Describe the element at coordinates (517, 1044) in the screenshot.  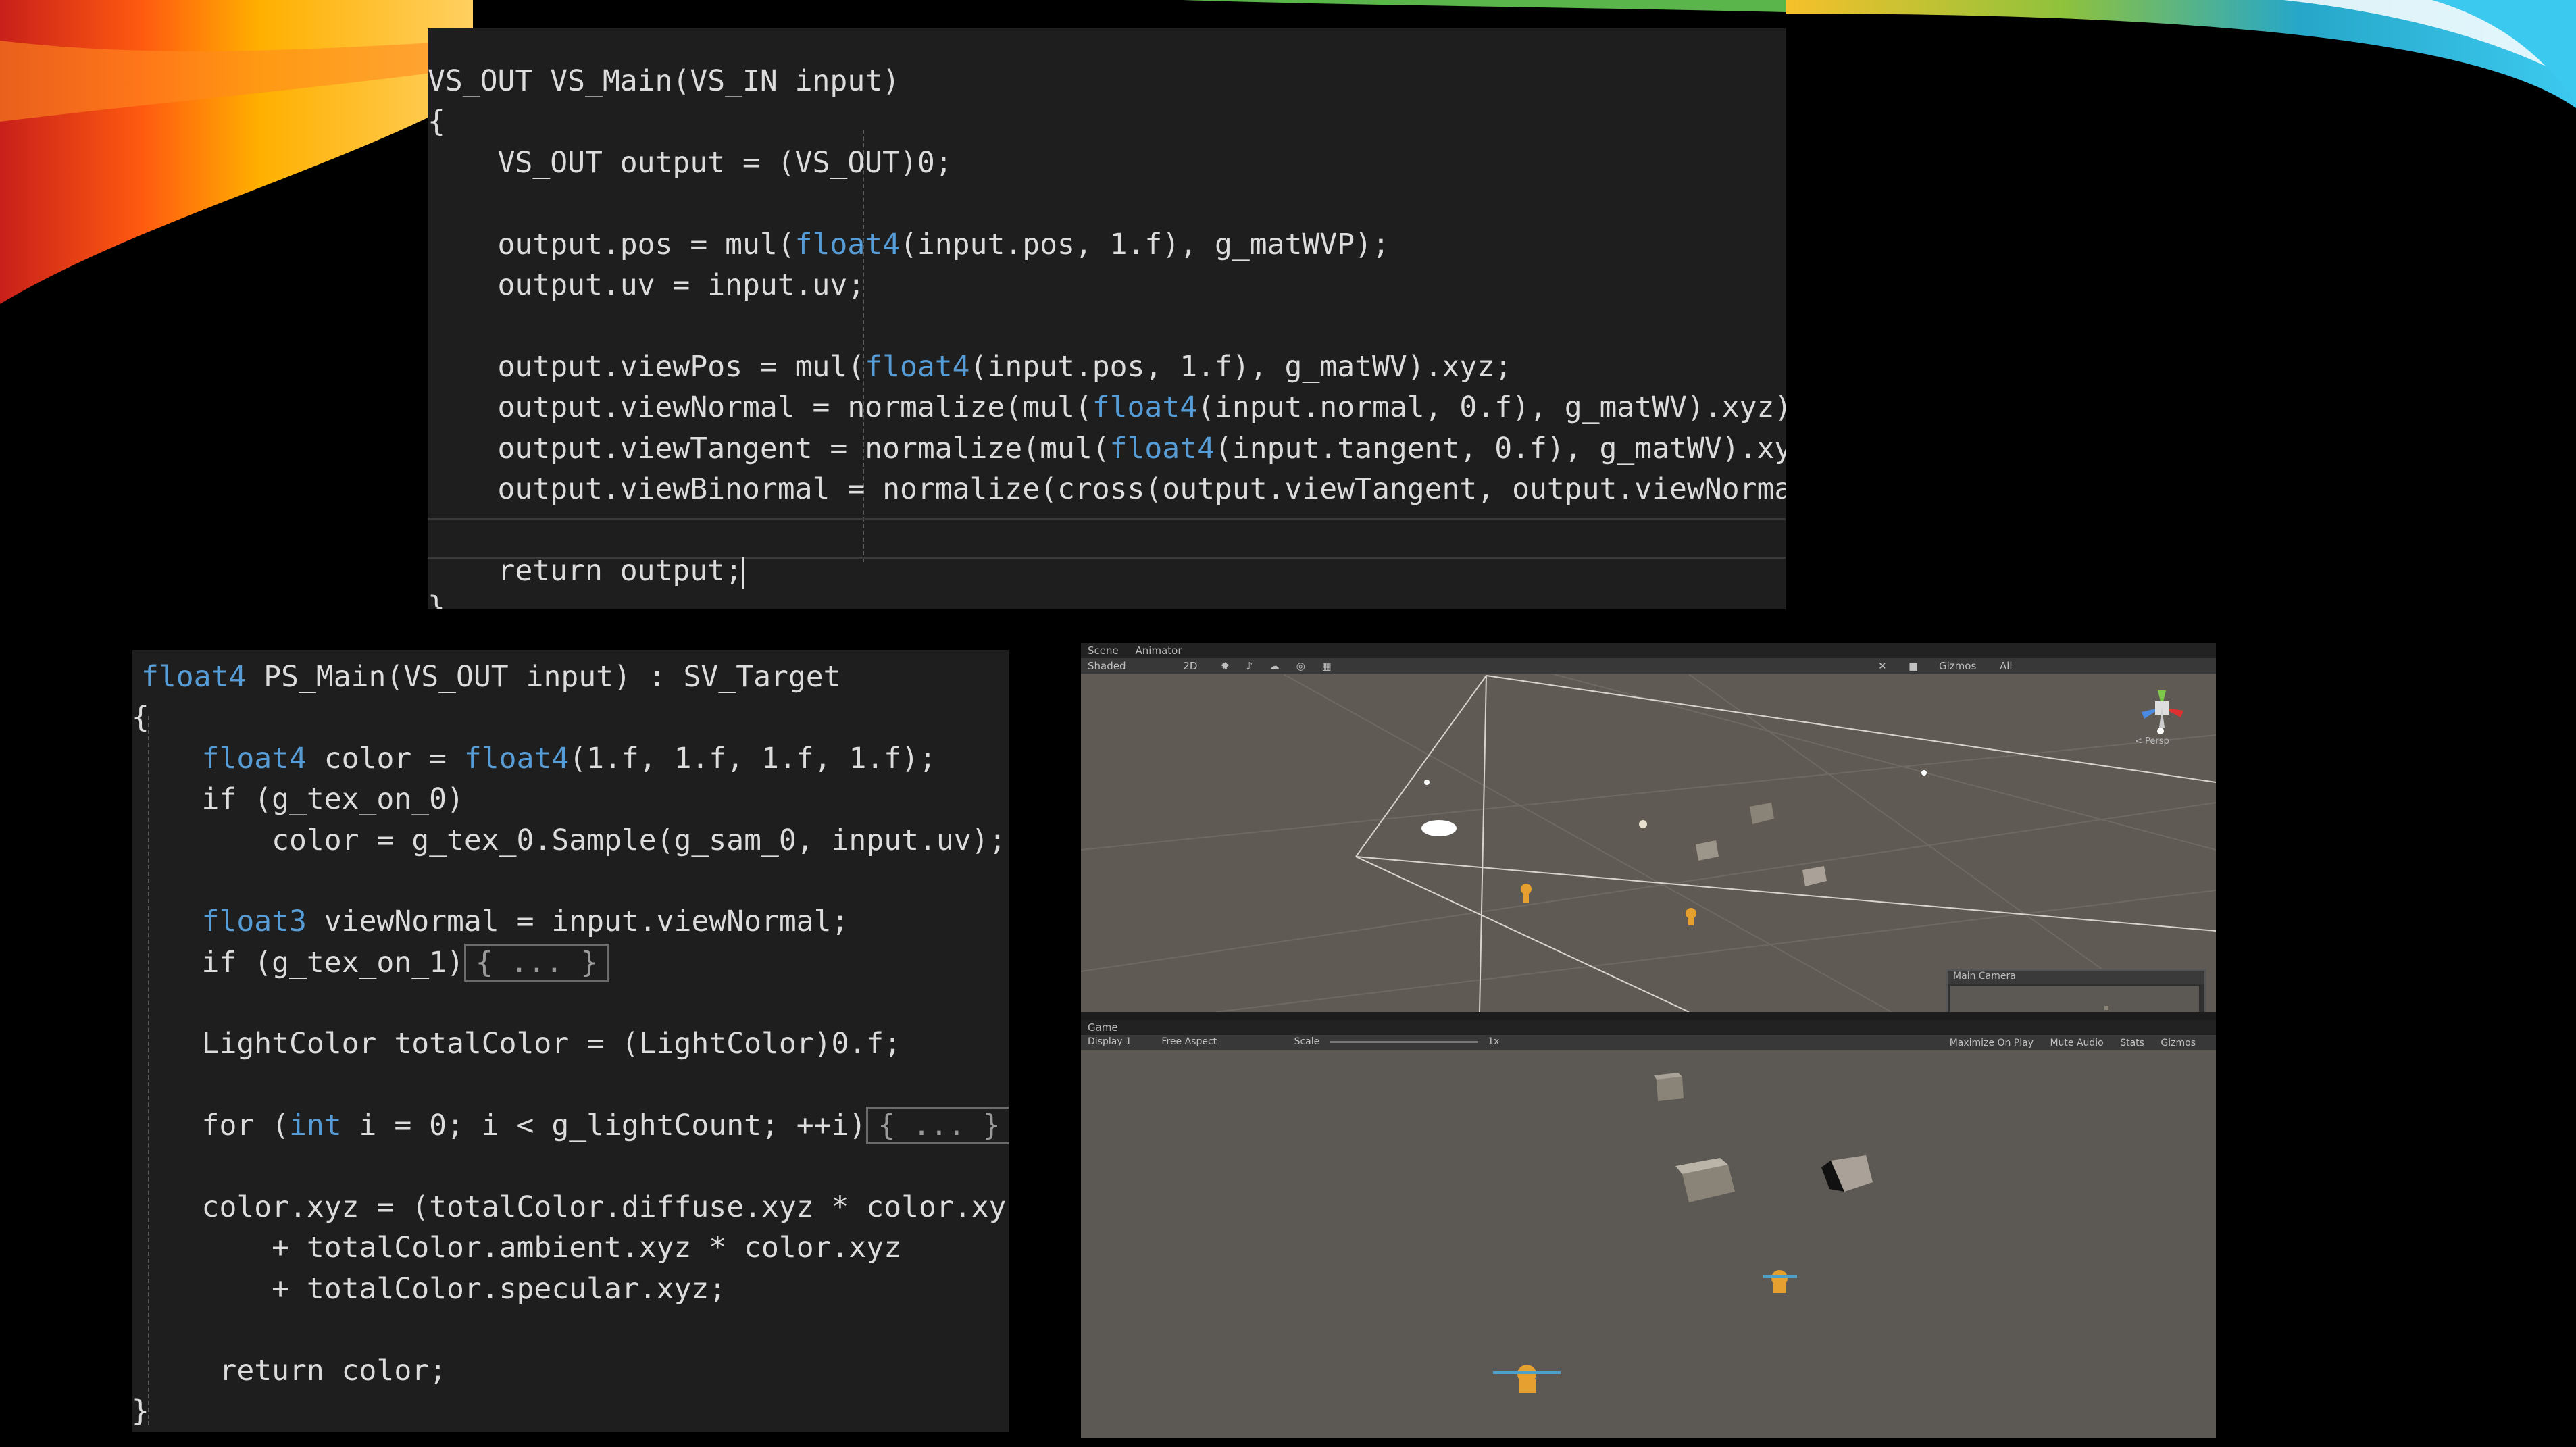
I see `code-line: LightColor totalColor = (LightColor)0.f;` at that location.